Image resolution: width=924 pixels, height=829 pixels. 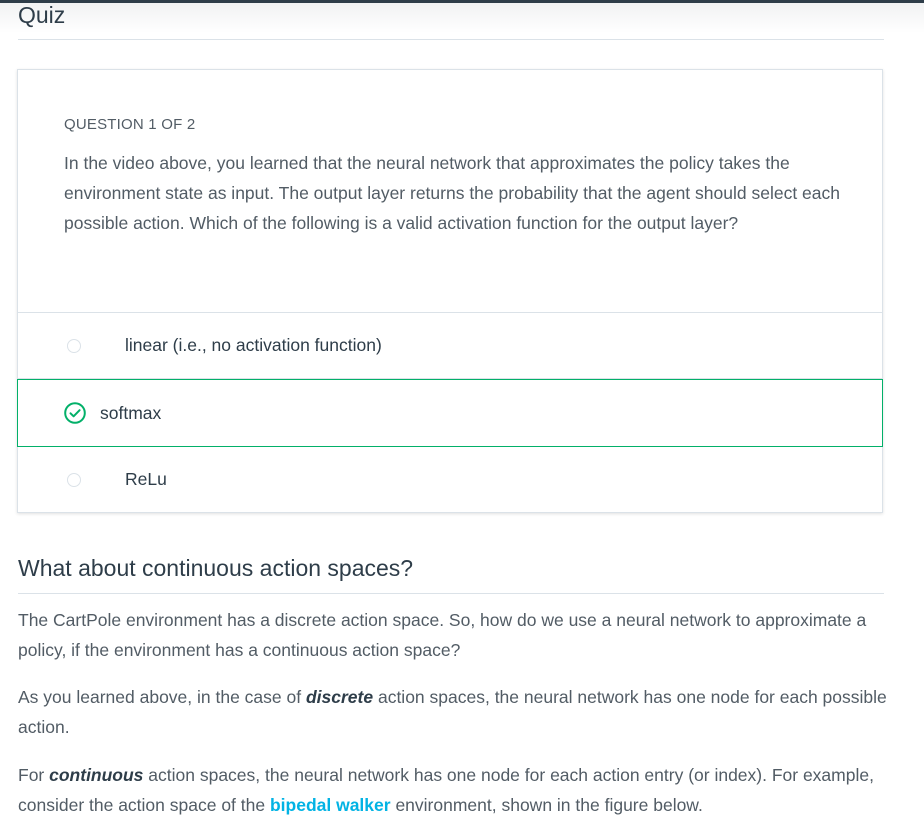 What do you see at coordinates (451, 593) in the screenshot?
I see `section-divider` at bounding box center [451, 593].